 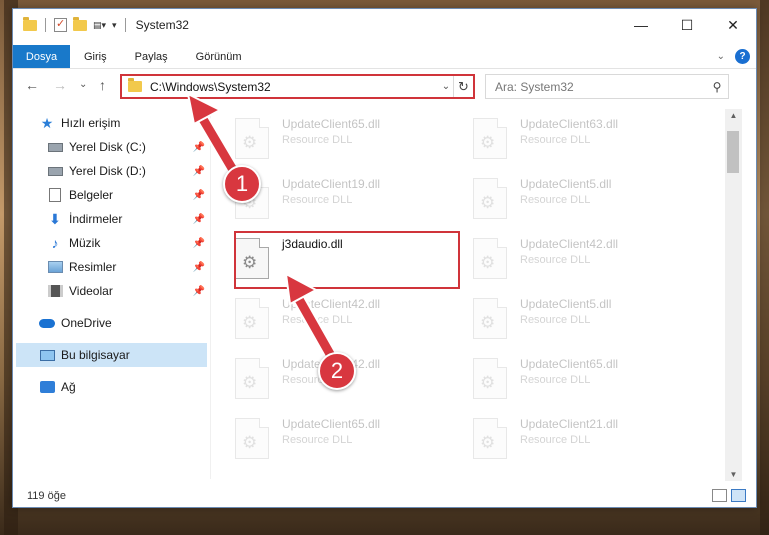 I want to click on expand-ribbon-icon: ⌄, so click(x=721, y=56).